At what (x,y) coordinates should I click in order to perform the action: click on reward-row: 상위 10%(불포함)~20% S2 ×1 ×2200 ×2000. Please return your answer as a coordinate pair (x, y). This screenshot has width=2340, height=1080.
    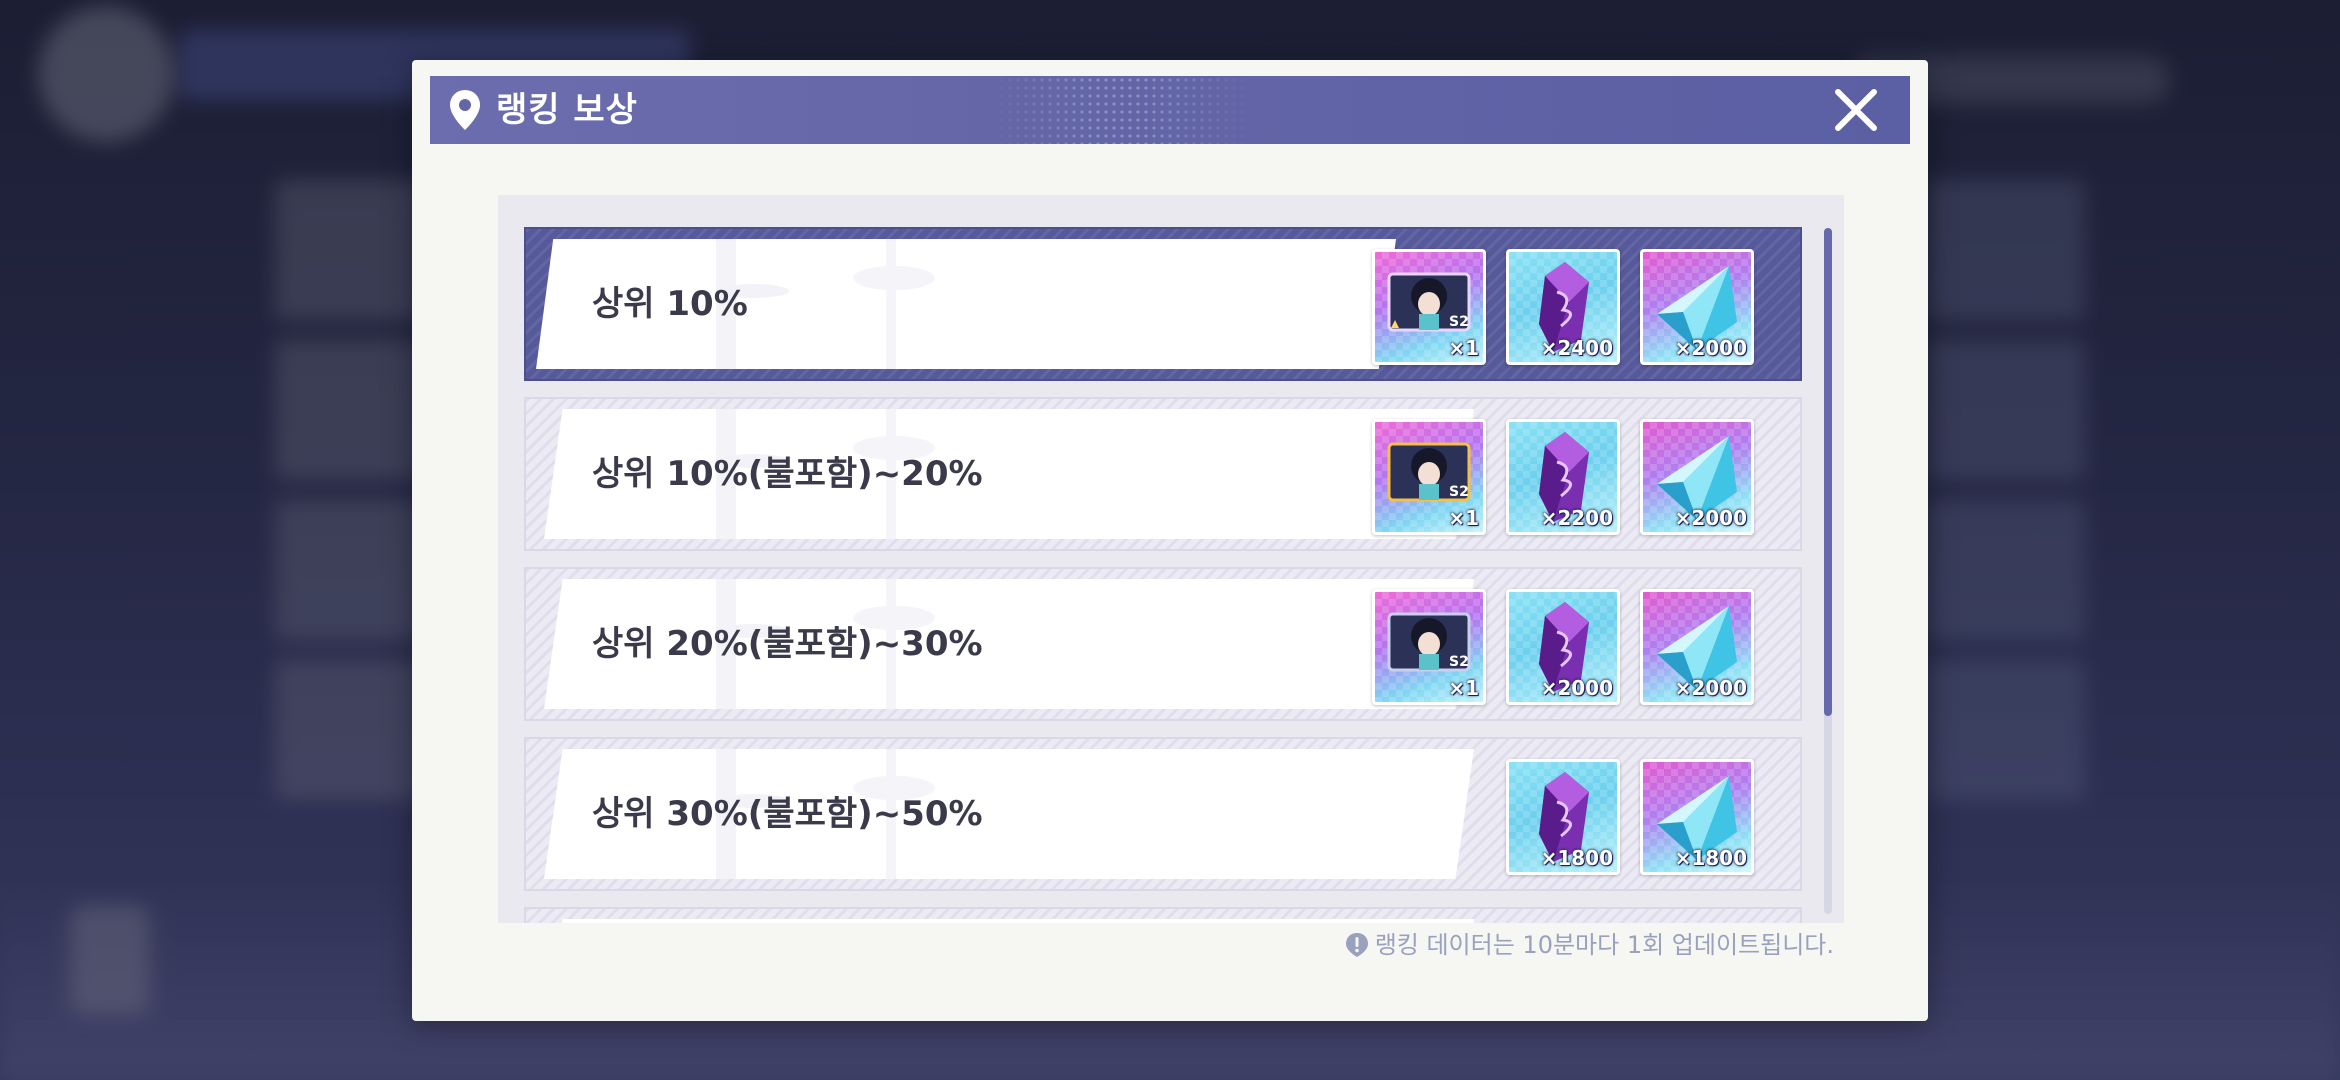
    Looking at the image, I should click on (1163, 474).